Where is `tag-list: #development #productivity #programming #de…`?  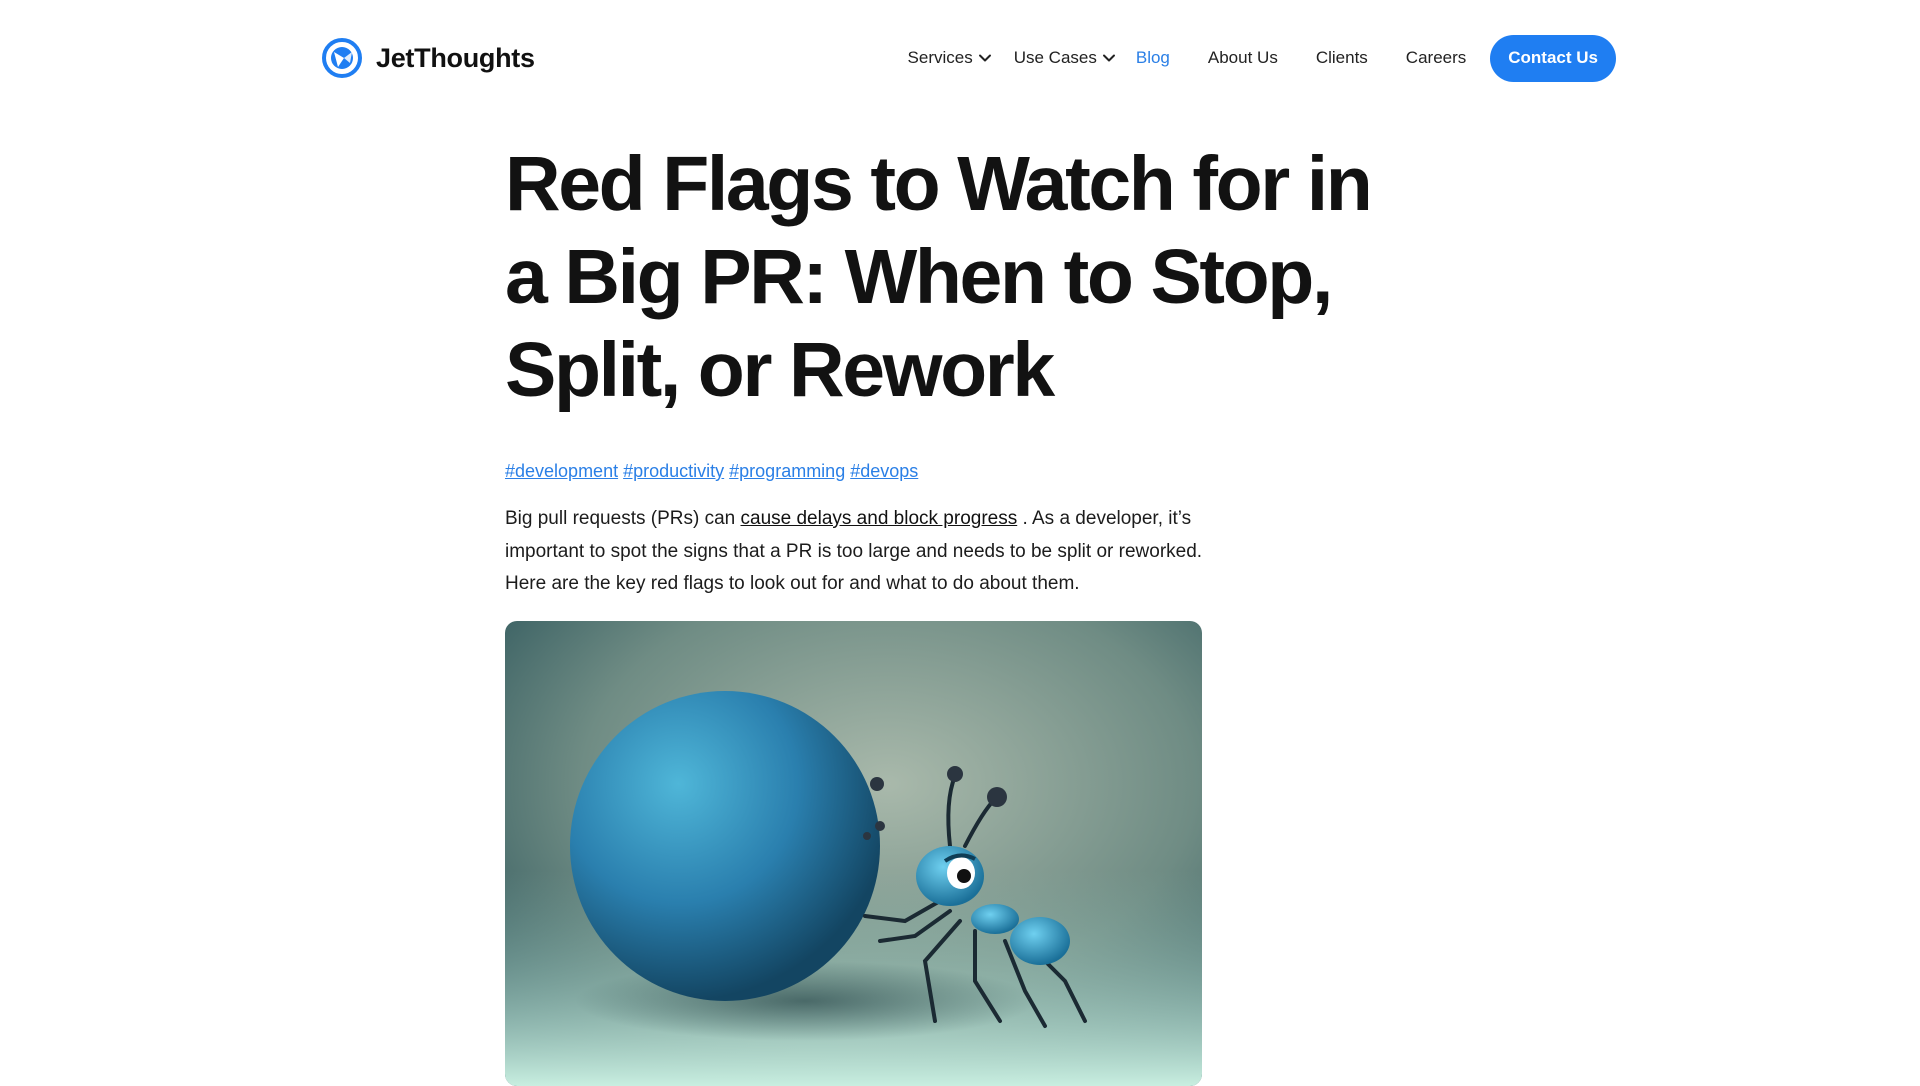 tag-list: #development #productivity #programming #de… is located at coordinates (955, 471).